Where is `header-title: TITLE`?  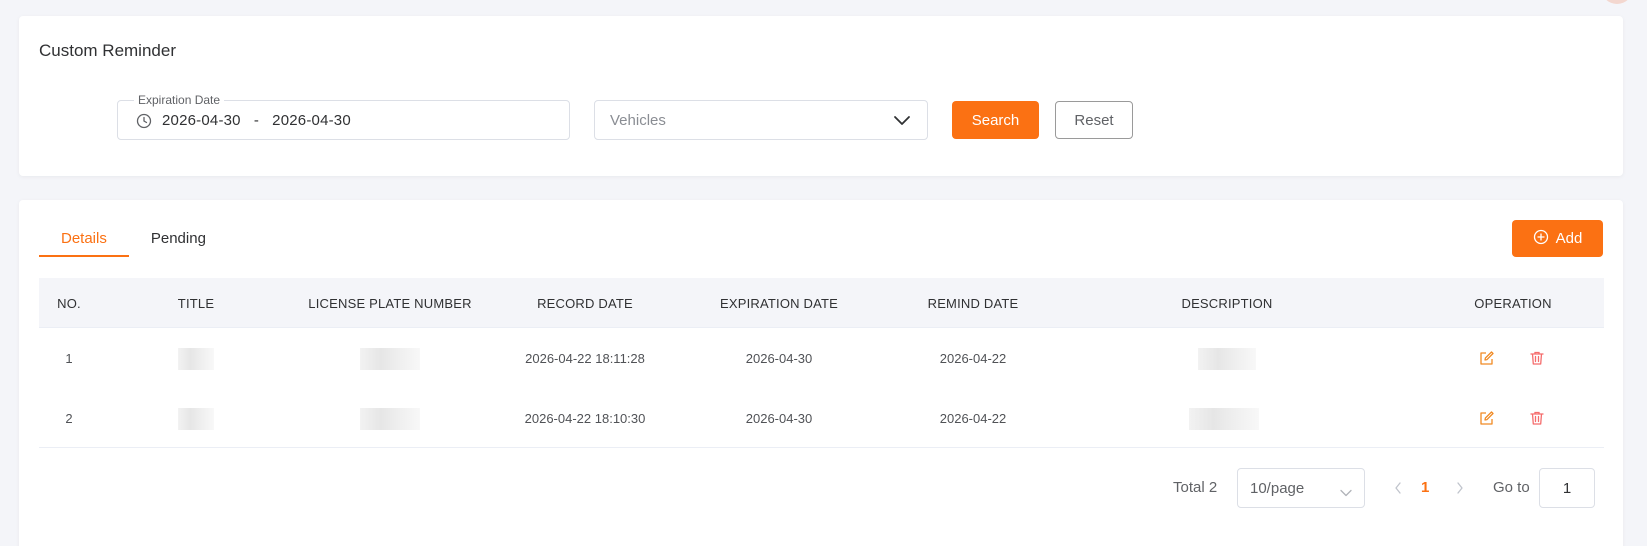 header-title: TITLE is located at coordinates (196, 303).